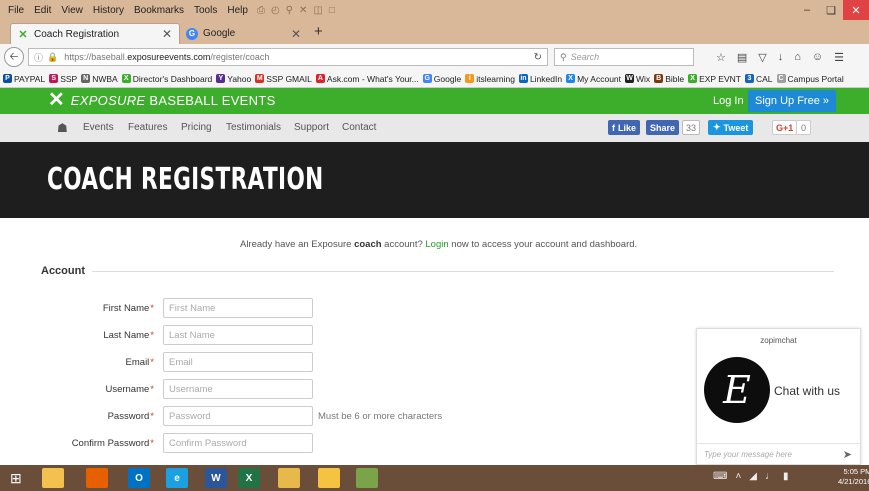 Image resolution: width=869 pixels, height=491 pixels. What do you see at coordinates (99, 79) in the screenshot?
I see `bookmark-item: N NWBA` at bounding box center [99, 79].